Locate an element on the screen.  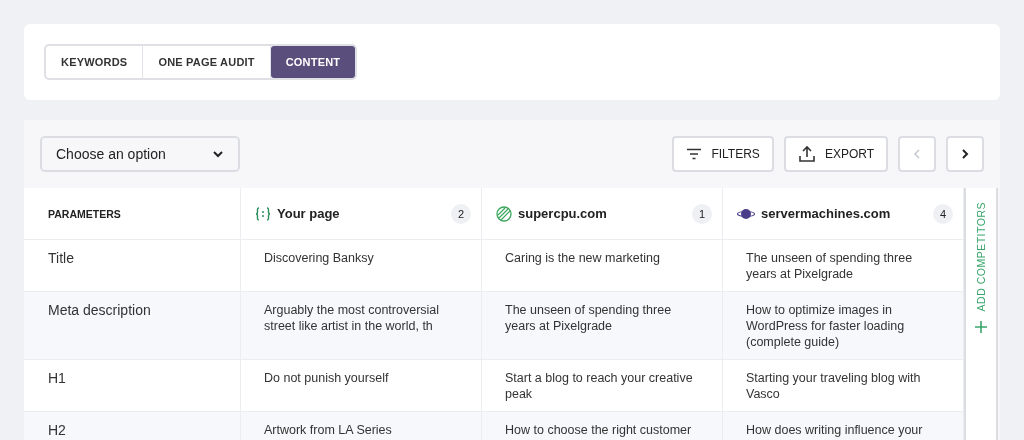
plus-icon is located at coordinates (981, 327).